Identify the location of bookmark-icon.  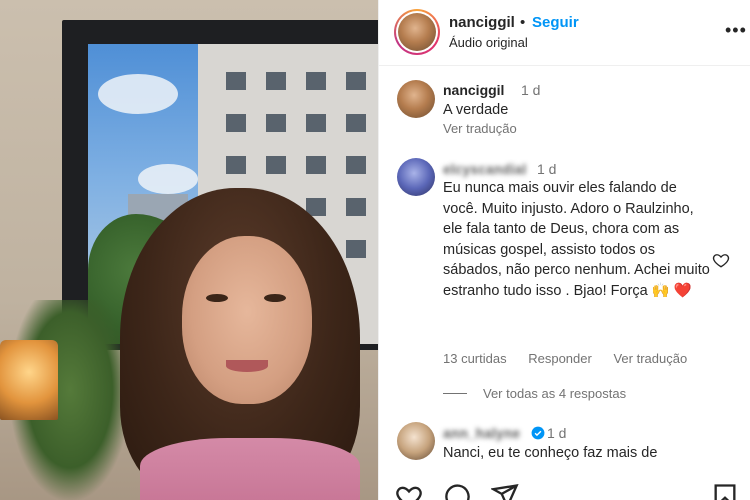
(725, 491).